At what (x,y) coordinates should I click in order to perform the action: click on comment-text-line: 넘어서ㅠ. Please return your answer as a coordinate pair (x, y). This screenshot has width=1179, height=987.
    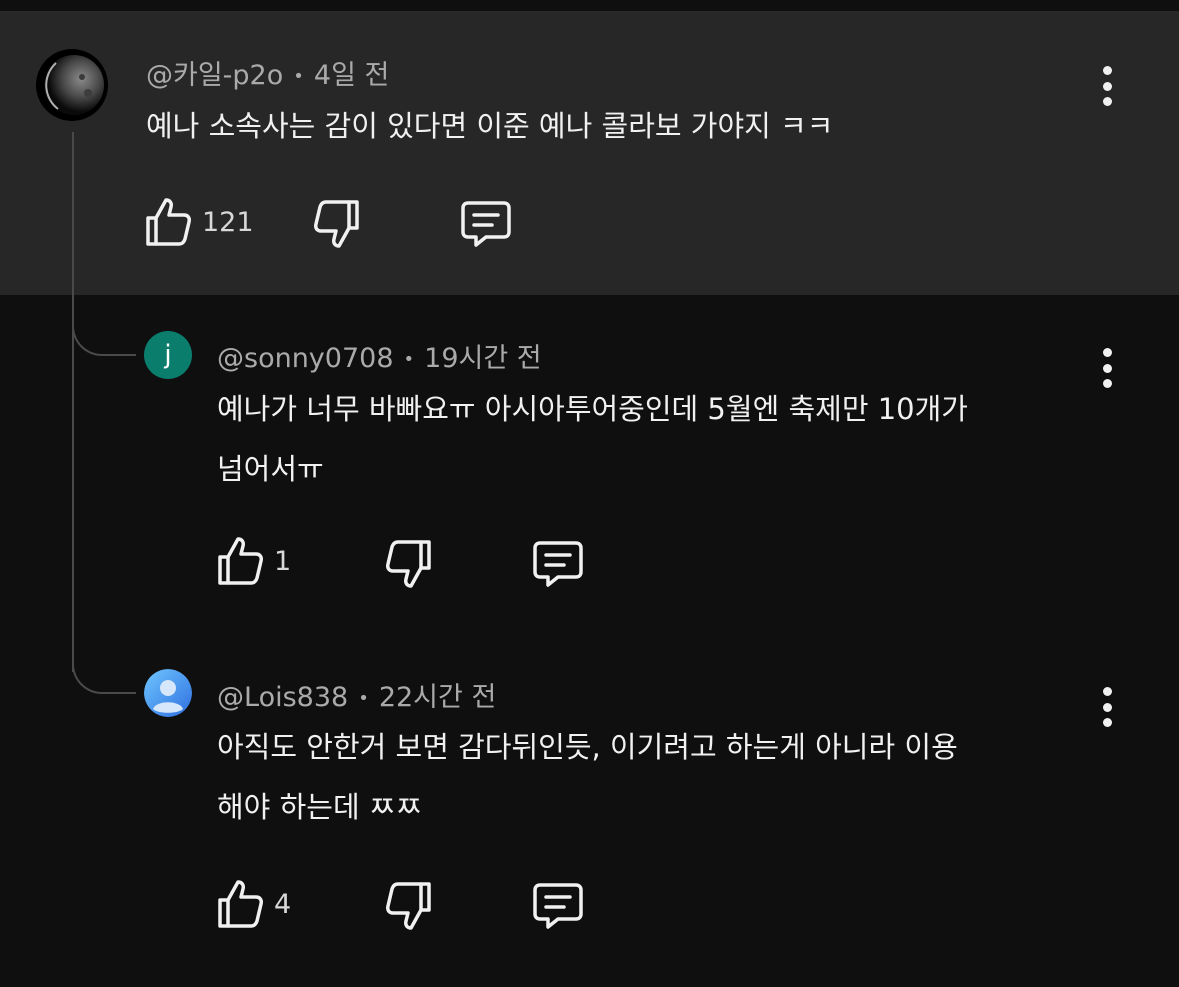
    Looking at the image, I should click on (270, 469).